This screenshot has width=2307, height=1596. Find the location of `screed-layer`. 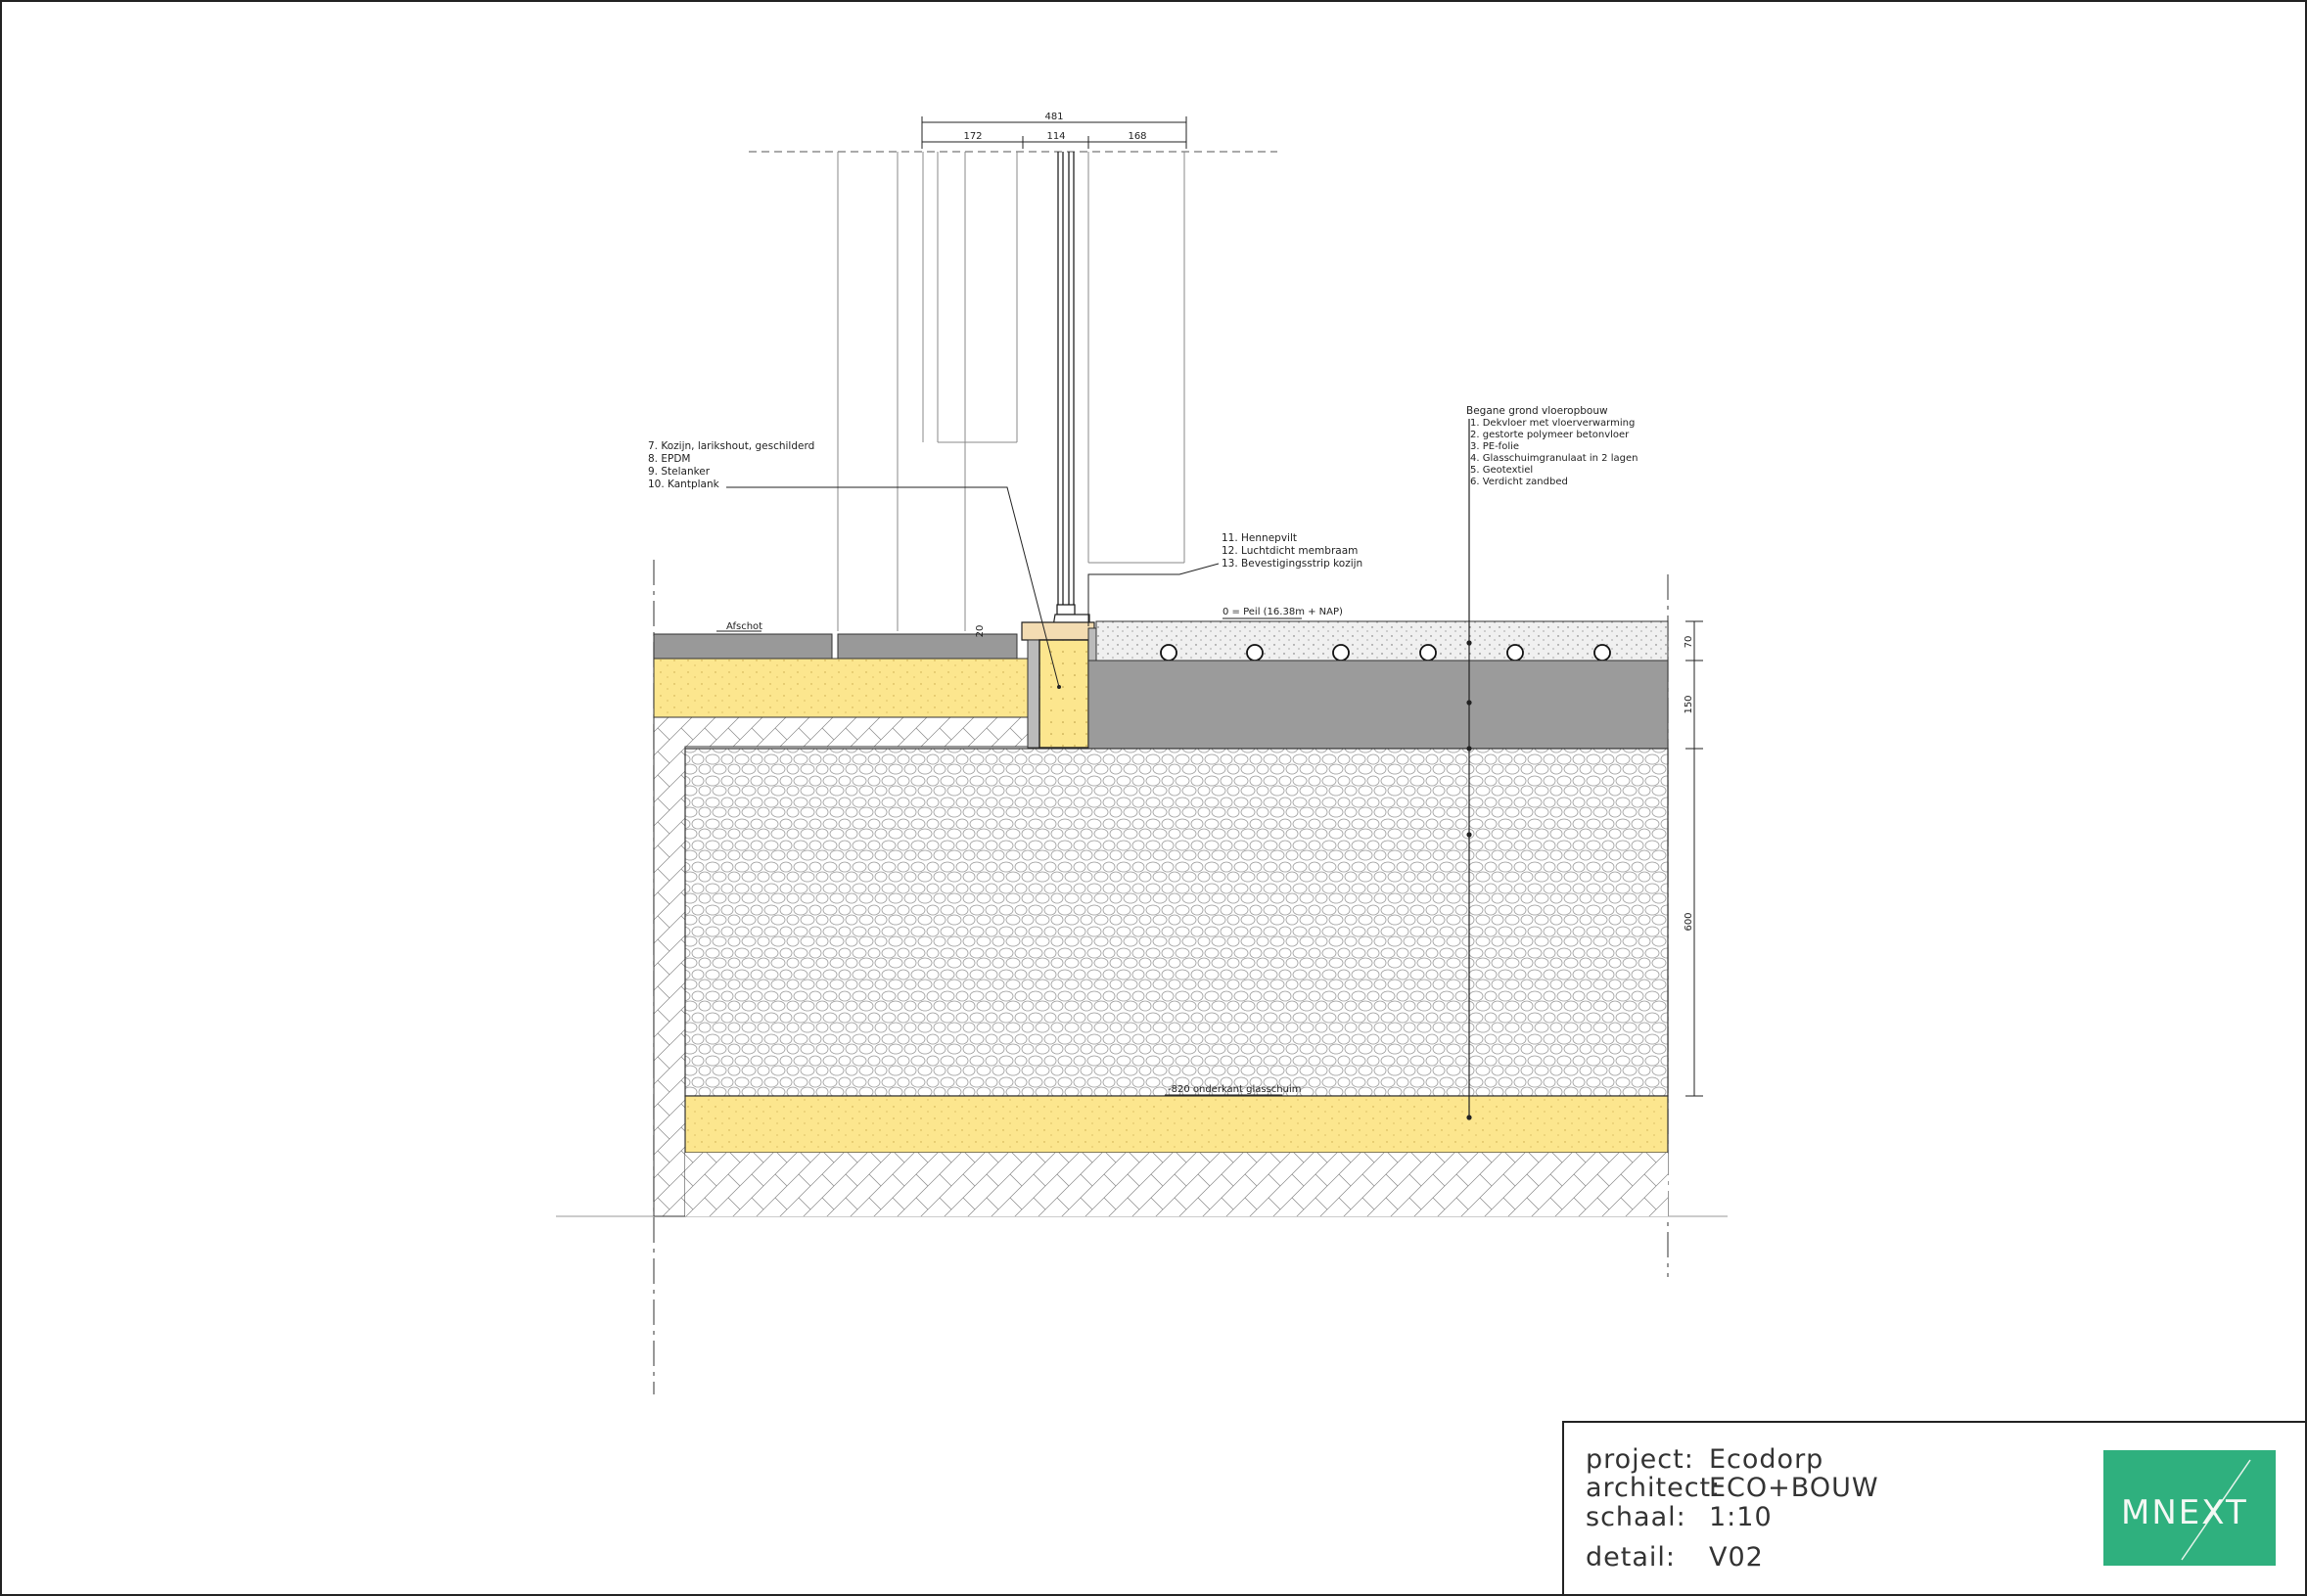

screed-layer is located at coordinates (1382, 640).